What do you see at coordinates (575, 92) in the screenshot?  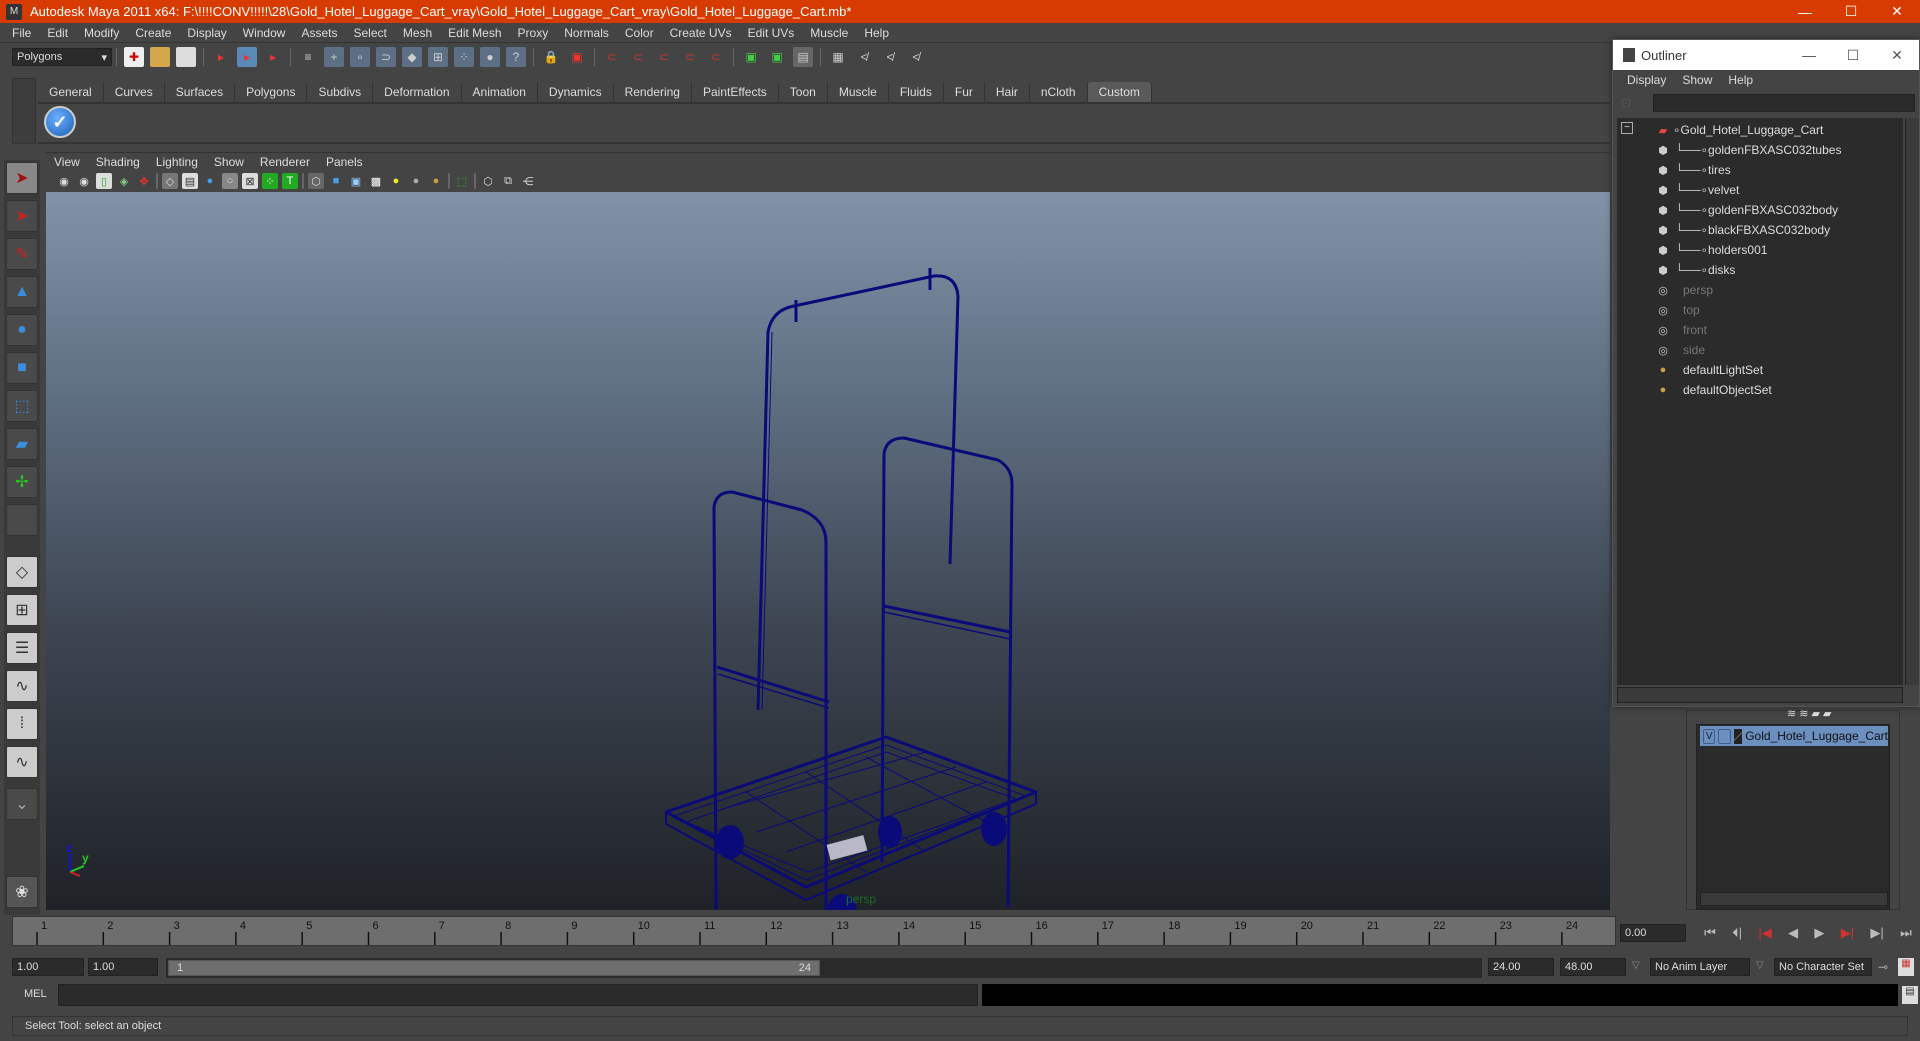 I see `shelf-tab-dynamics: Dynamics` at bounding box center [575, 92].